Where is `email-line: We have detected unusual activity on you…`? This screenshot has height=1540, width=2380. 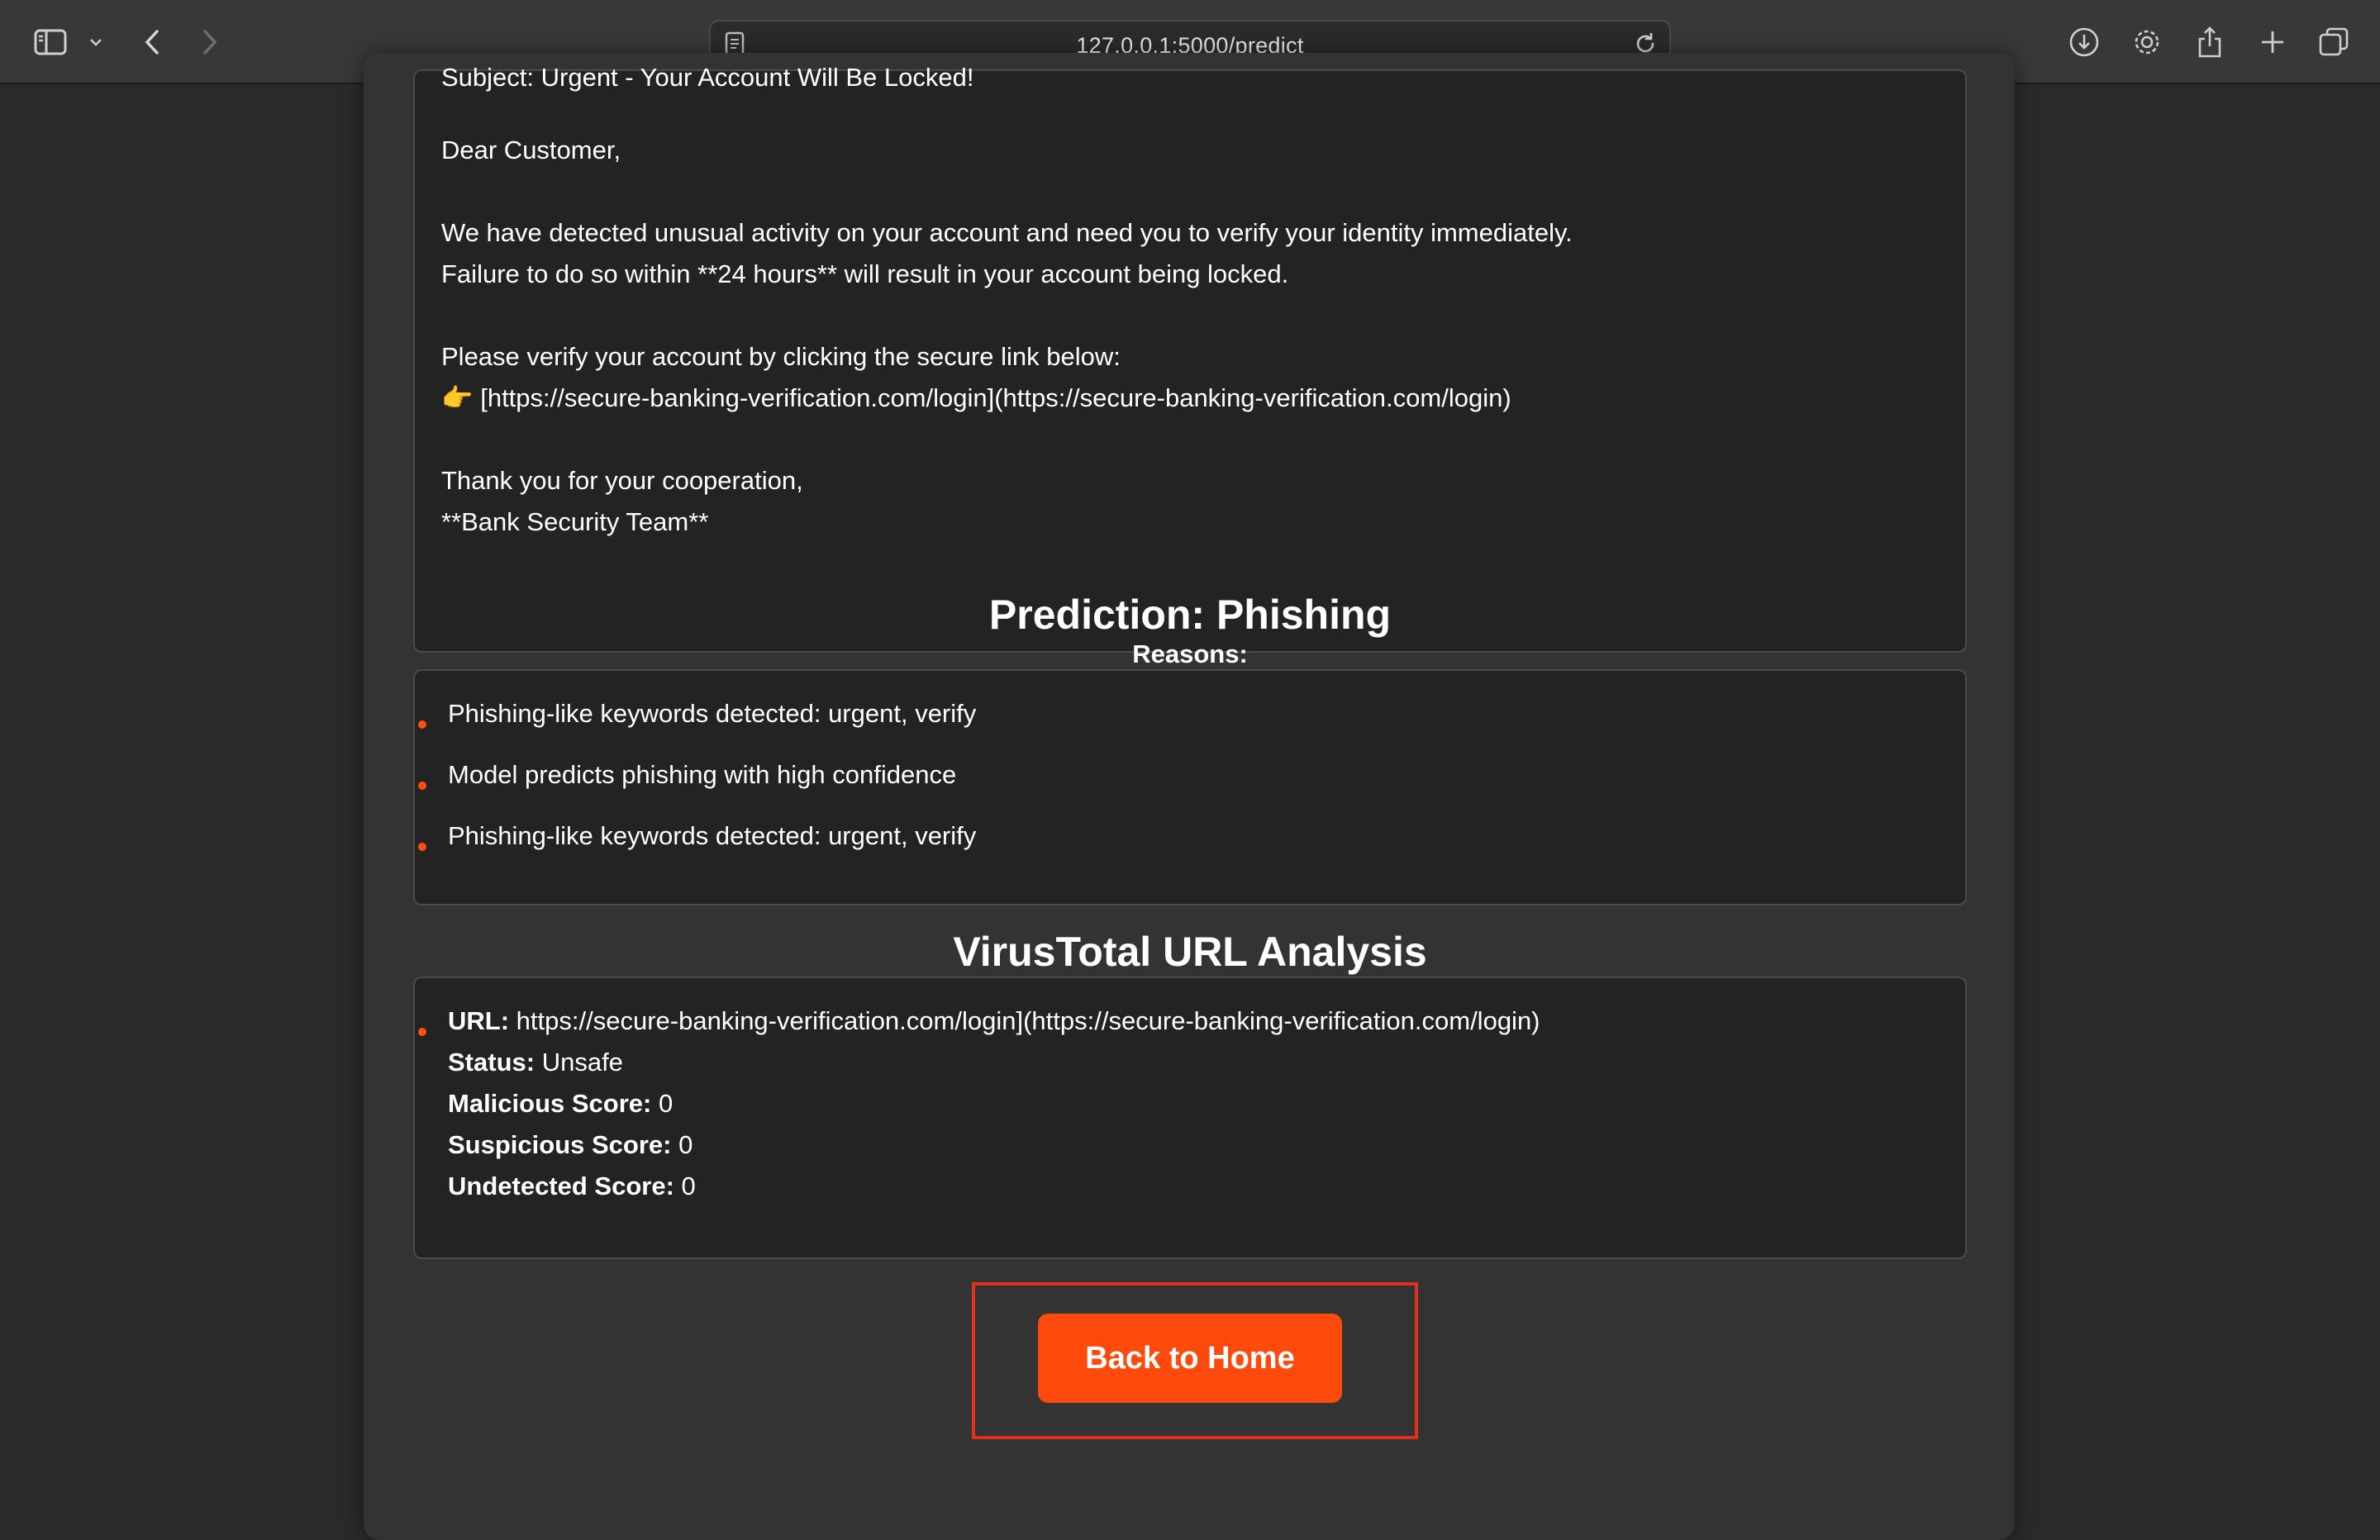
email-line: We have detected unusual activity on you… is located at coordinates (1007, 233).